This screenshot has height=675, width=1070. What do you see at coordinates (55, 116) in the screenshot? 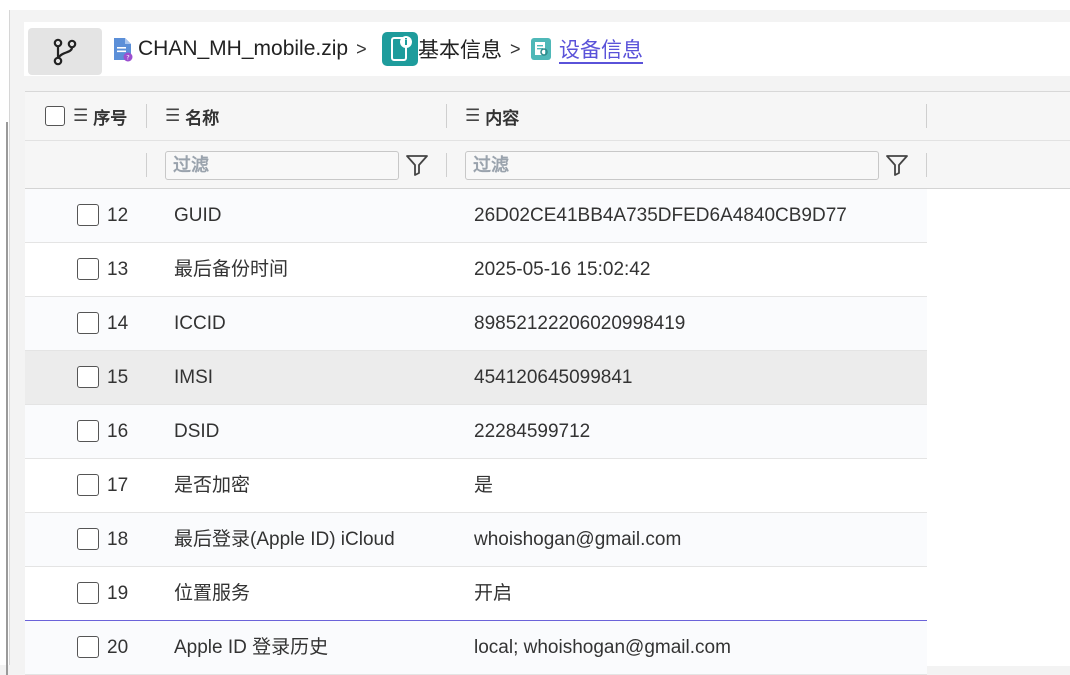
I see `select-all-checkbox` at bounding box center [55, 116].